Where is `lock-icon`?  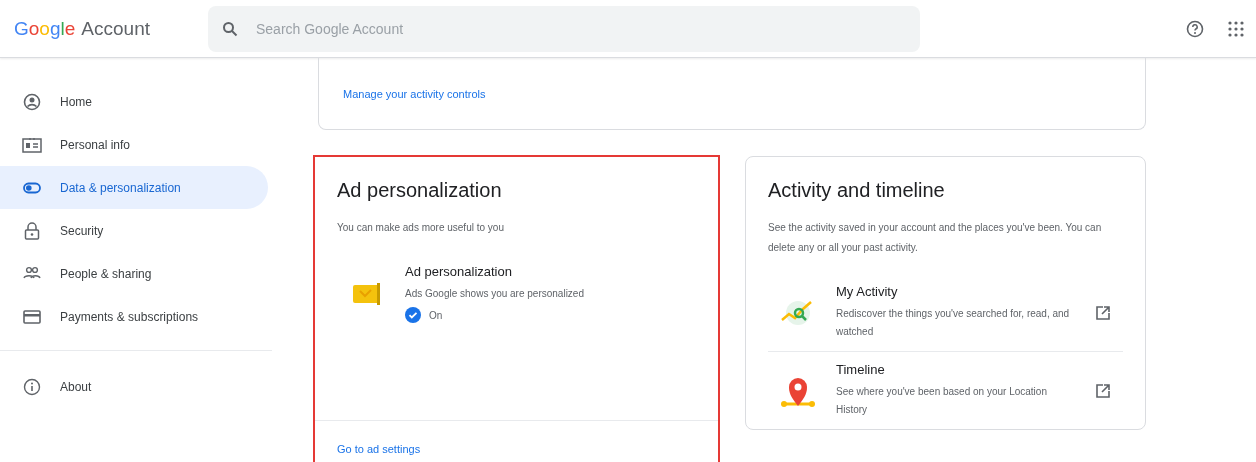
lock-icon is located at coordinates (32, 230).